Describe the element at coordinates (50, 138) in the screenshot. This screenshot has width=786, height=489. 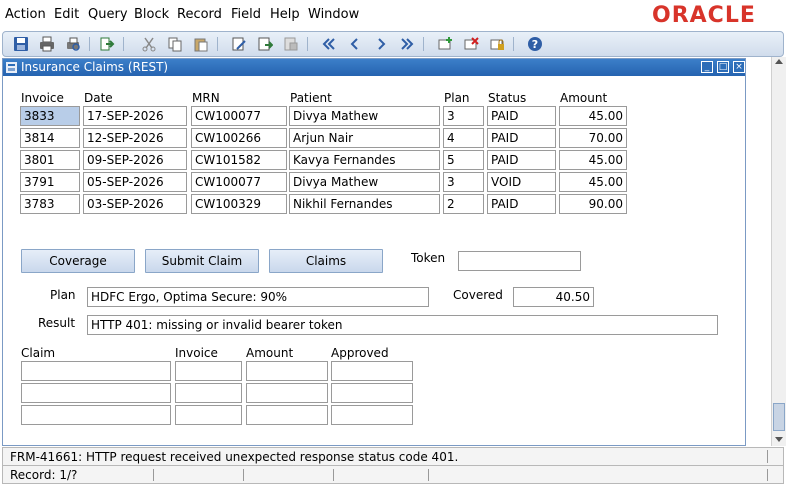
I see `invoice-cell: 3814` at that location.